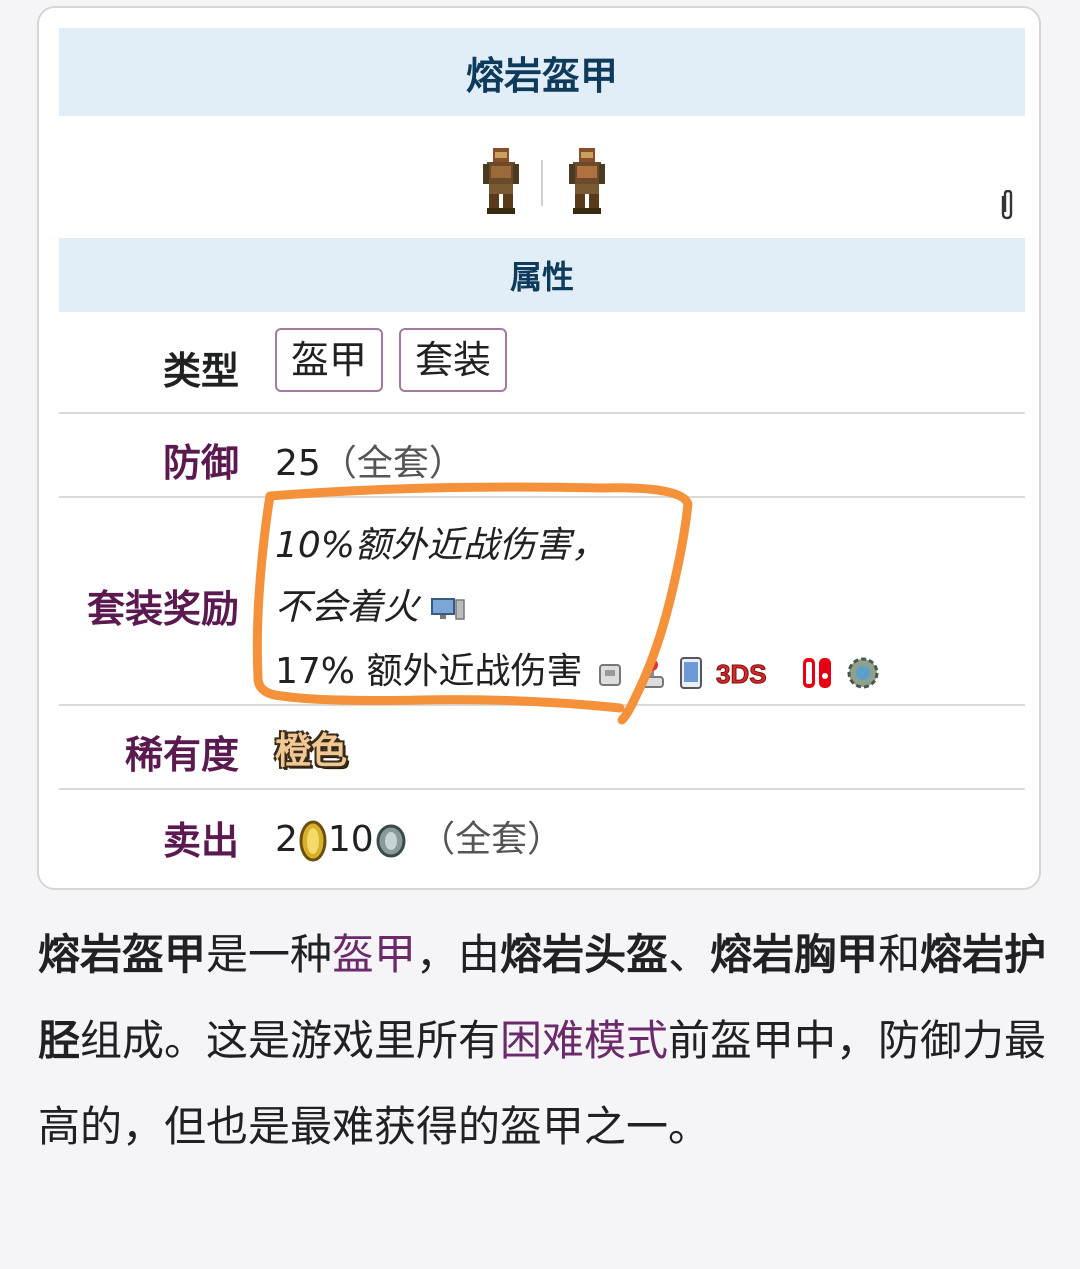 The height and width of the screenshot is (1269, 1080). I want to click on tag-armor: 盔甲, so click(329, 360).